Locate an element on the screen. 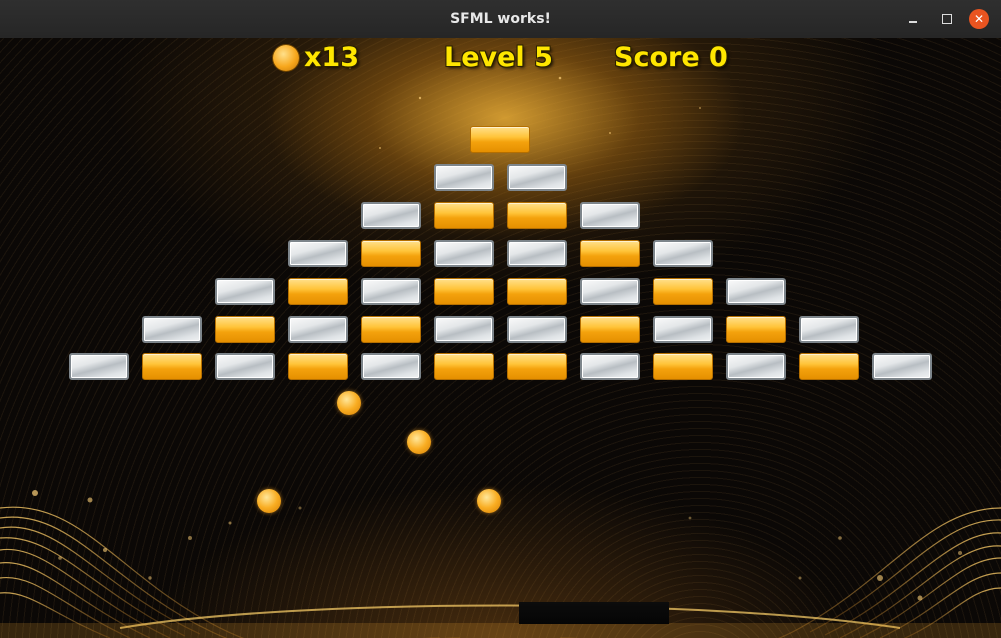 The height and width of the screenshot is (638, 1001). level-label: Level 5 is located at coordinates (498, 57).